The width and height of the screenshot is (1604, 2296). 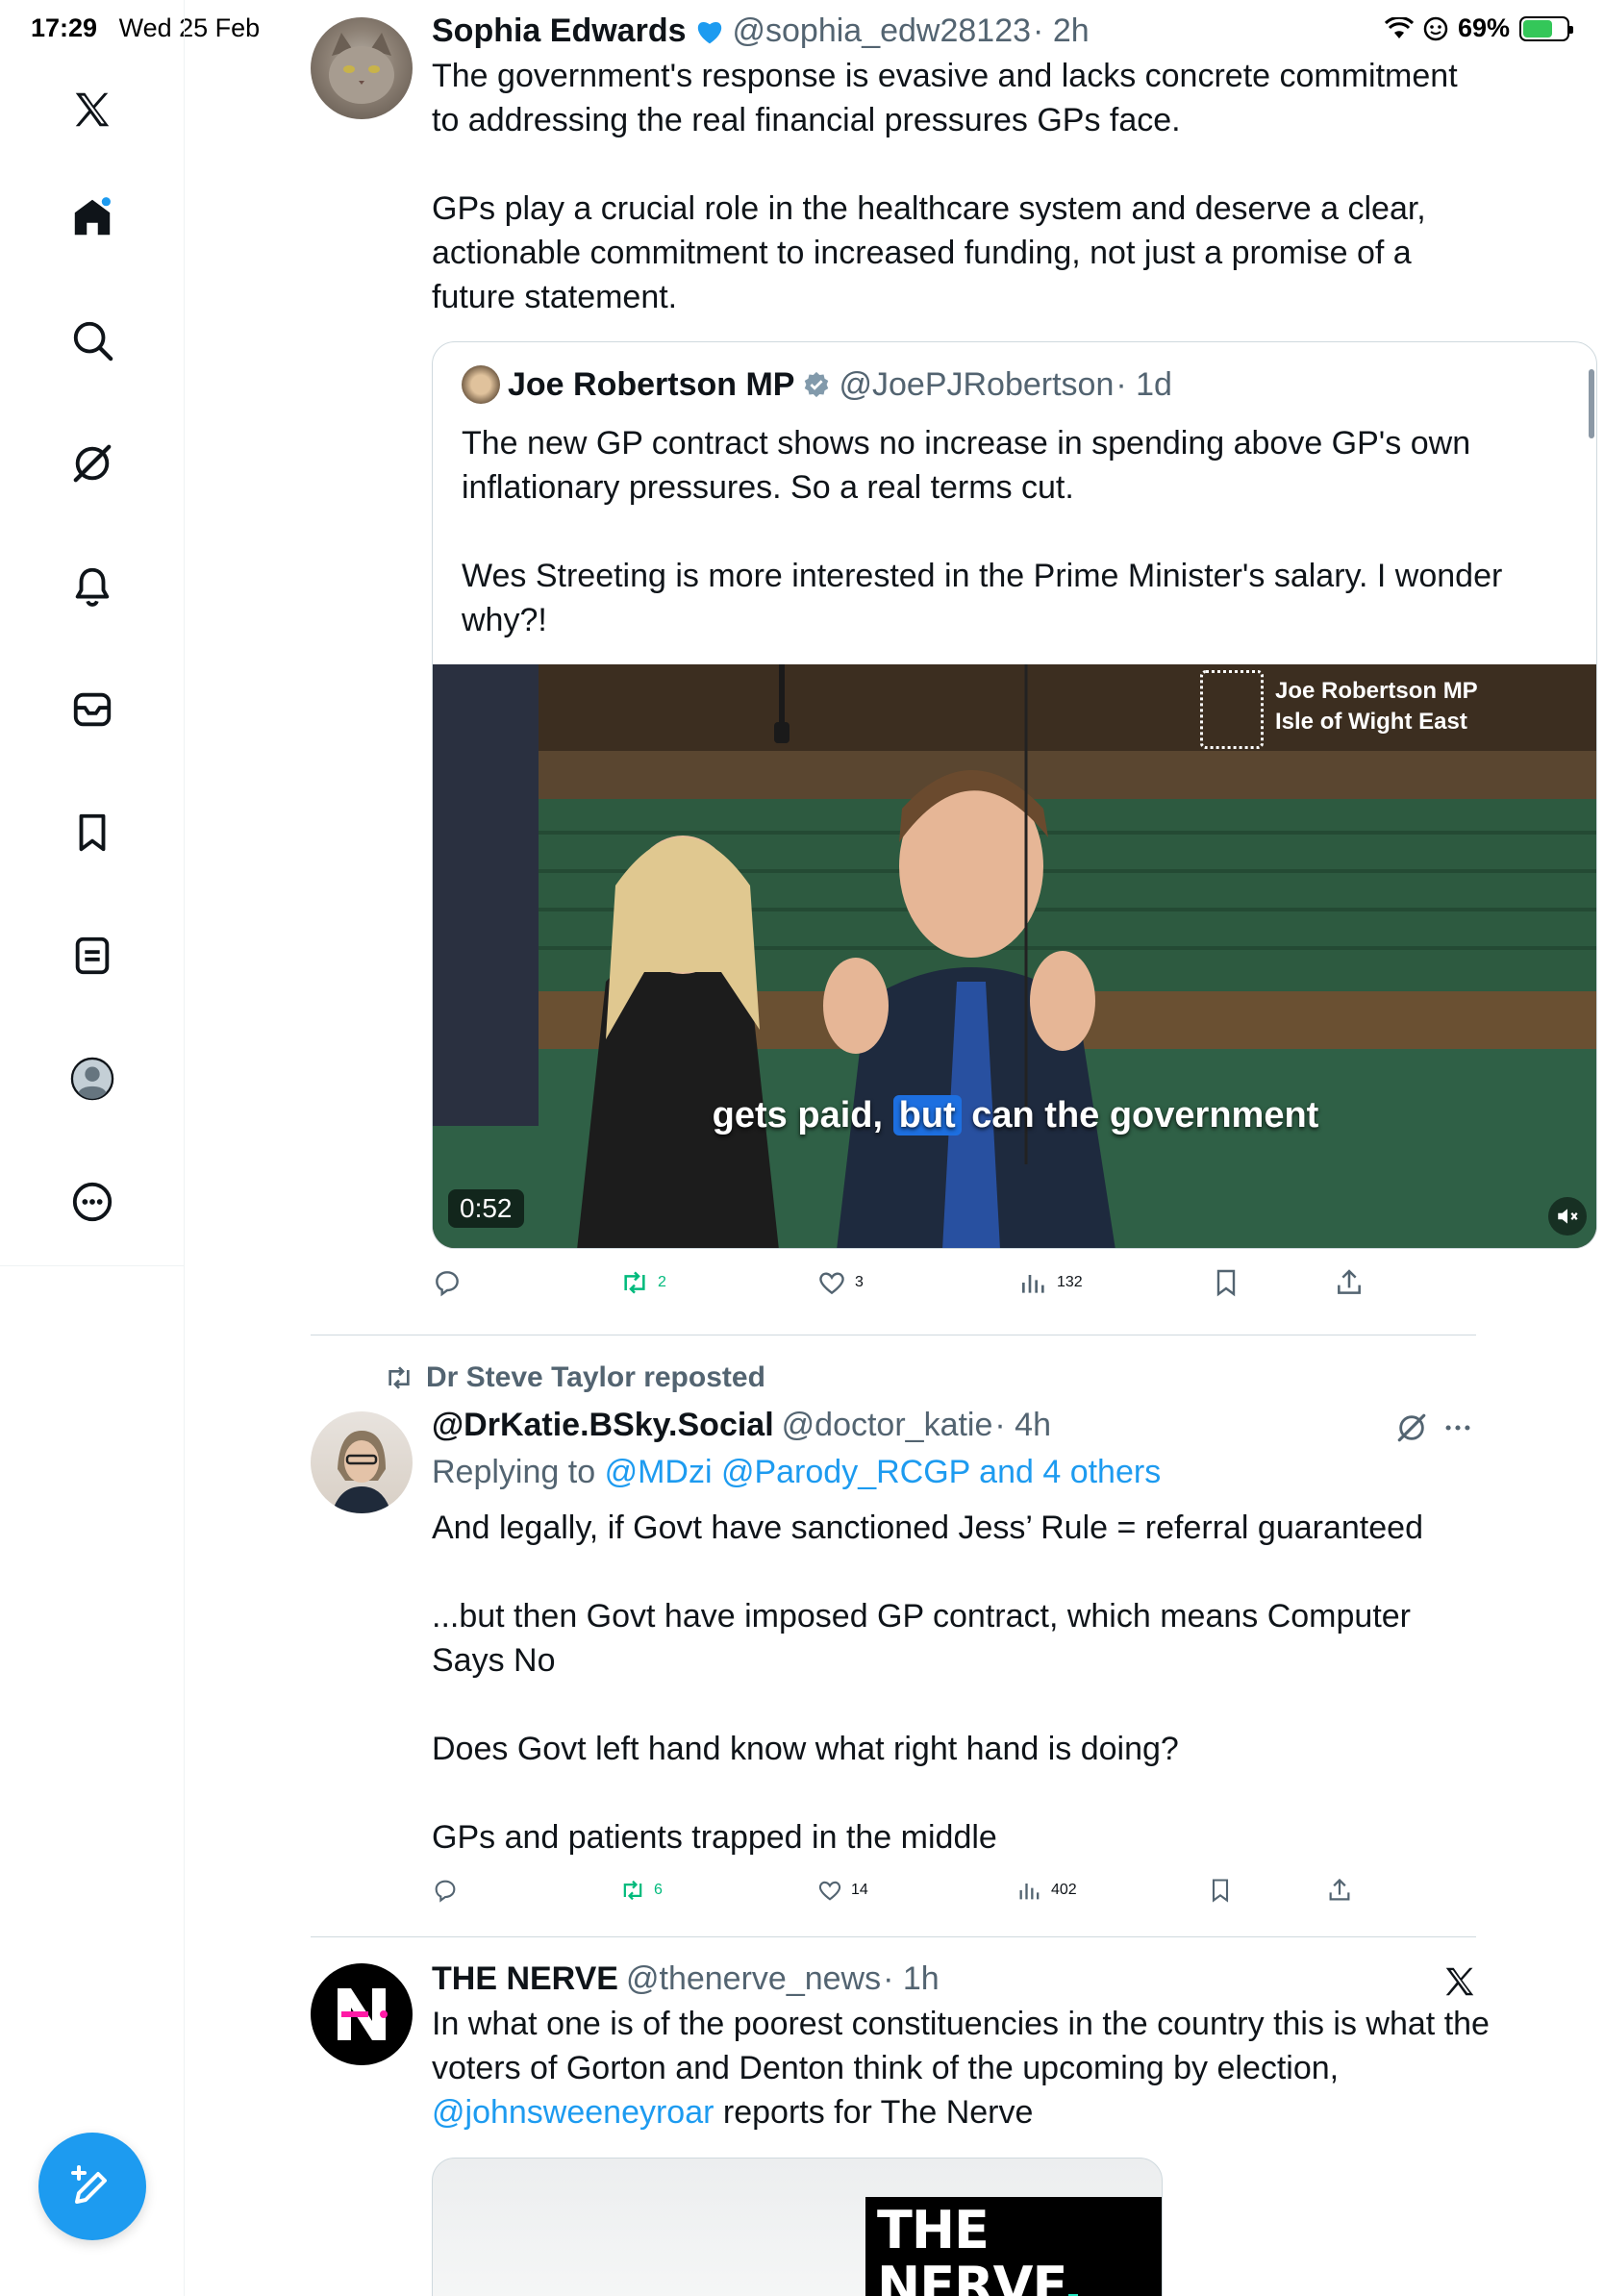 I want to click on like-count: 14, so click(x=859, y=1890).